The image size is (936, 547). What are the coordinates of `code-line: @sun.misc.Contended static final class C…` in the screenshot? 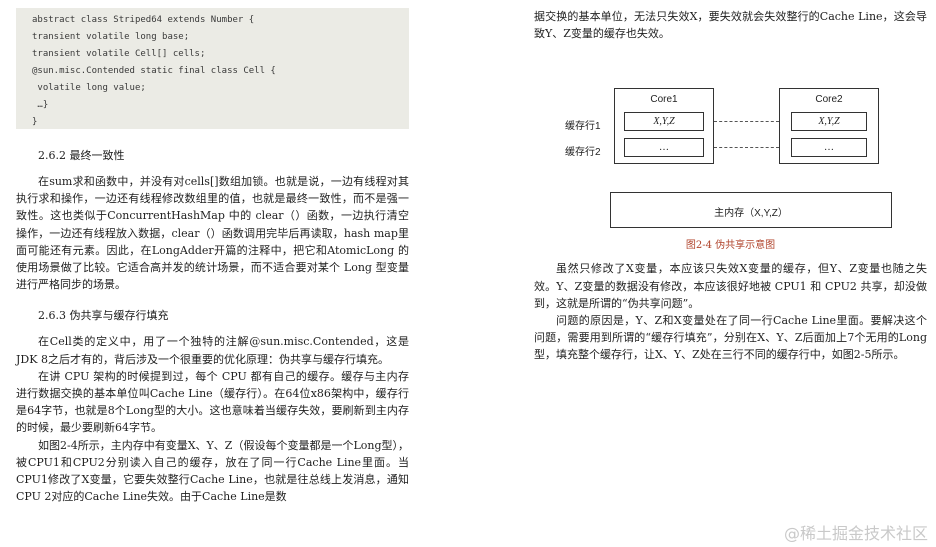 It's located at (154, 71).